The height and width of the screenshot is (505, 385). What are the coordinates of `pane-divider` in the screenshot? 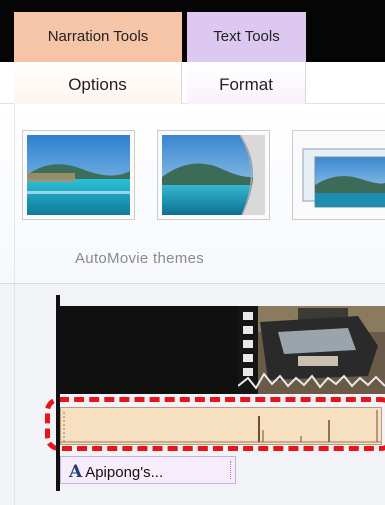 It's located at (14, 394).